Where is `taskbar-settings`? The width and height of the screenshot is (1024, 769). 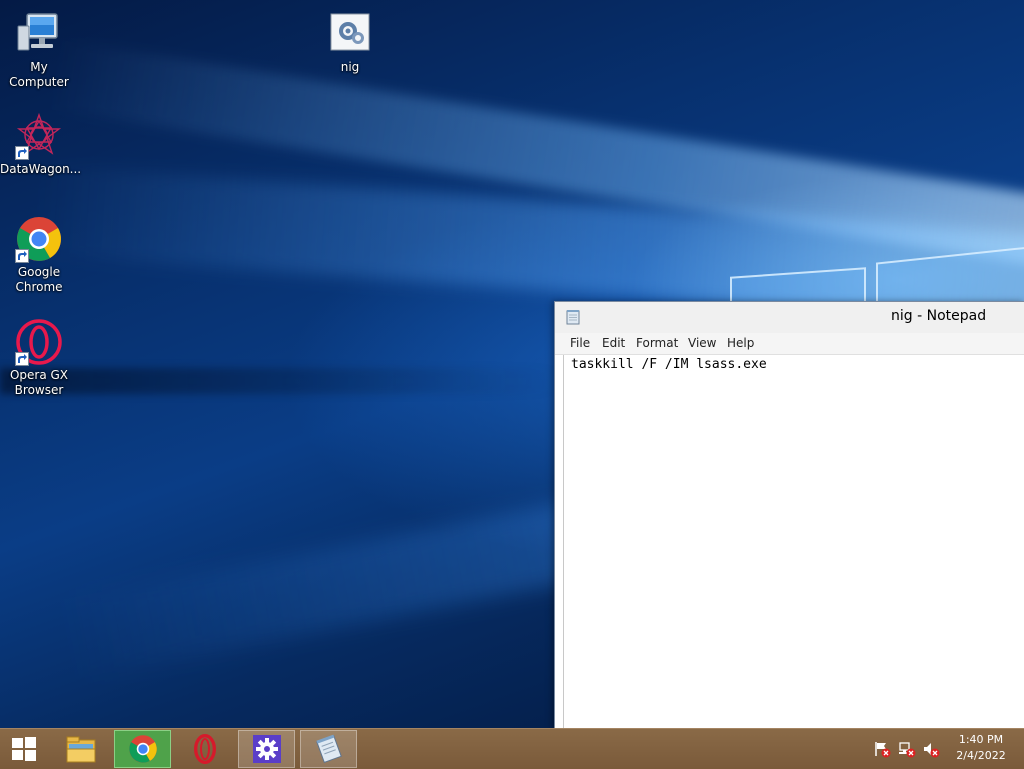
taskbar-settings is located at coordinates (266, 749).